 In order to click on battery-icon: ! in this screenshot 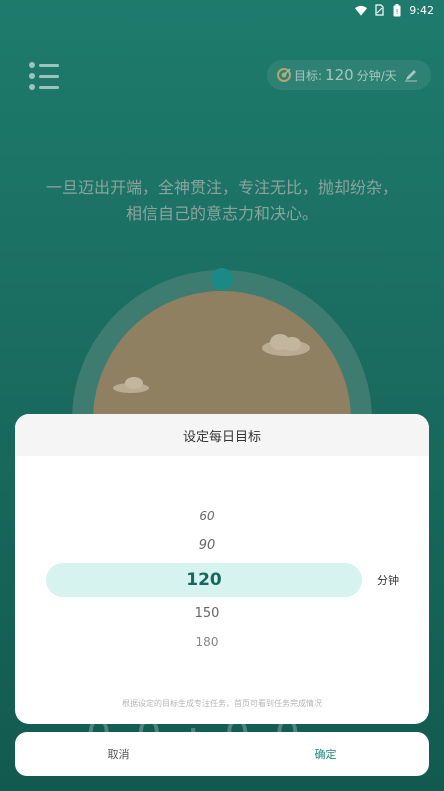, I will do `click(397, 9)`.